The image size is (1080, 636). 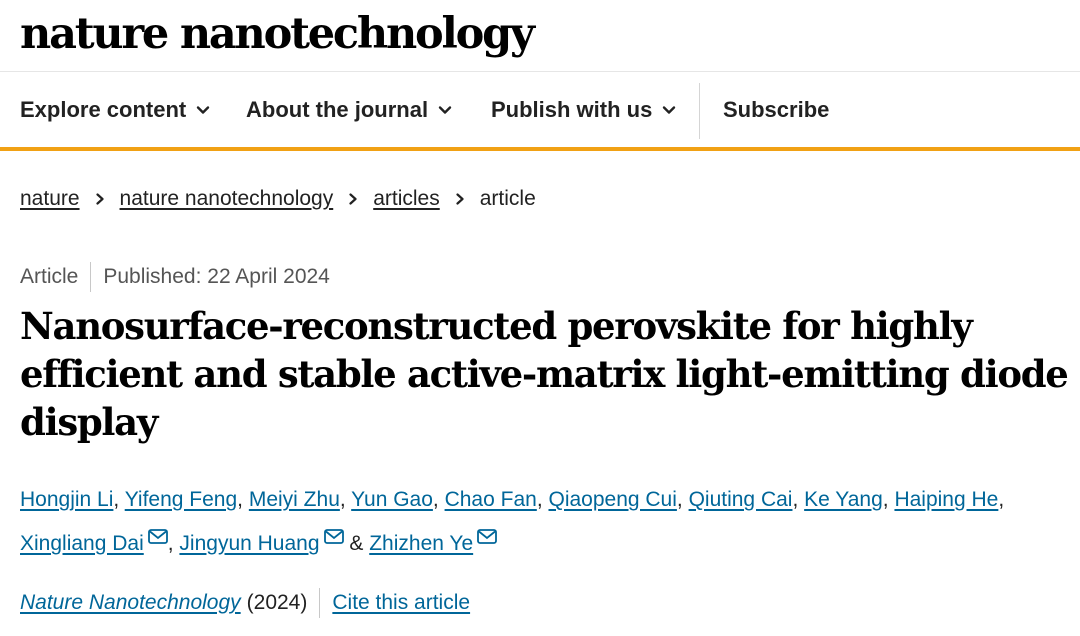 What do you see at coordinates (540, 36) in the screenshot?
I see `site-header: nature nanotechnology` at bounding box center [540, 36].